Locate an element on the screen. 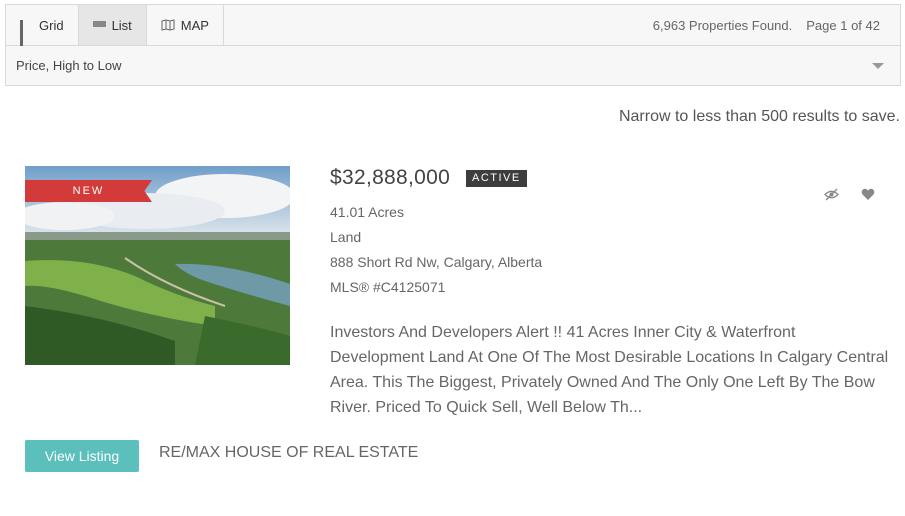 This screenshot has height=516, width=905. listing-type: Land is located at coordinates (346, 237).